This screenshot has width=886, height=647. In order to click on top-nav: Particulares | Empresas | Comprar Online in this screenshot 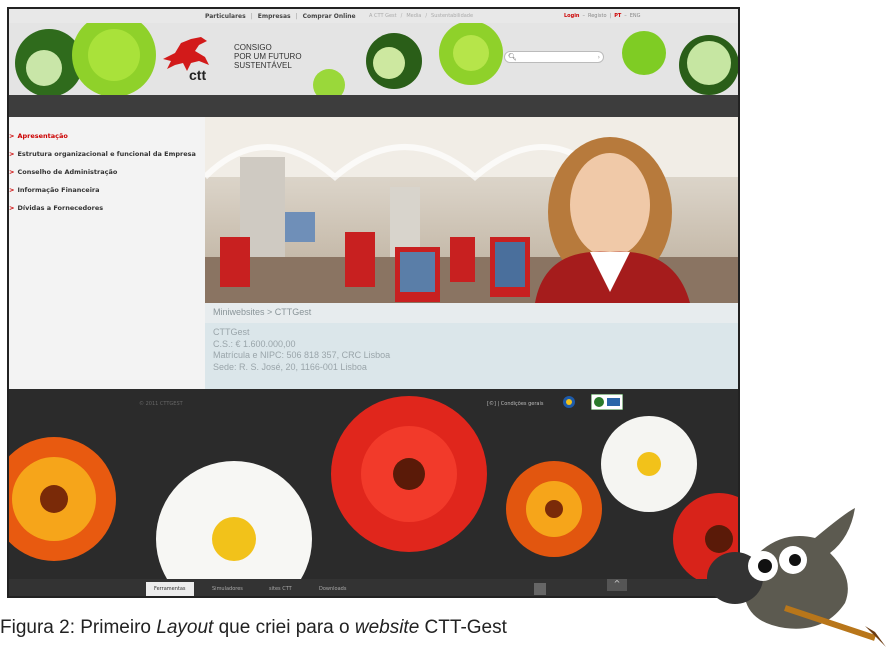, I will do `click(280, 16)`.